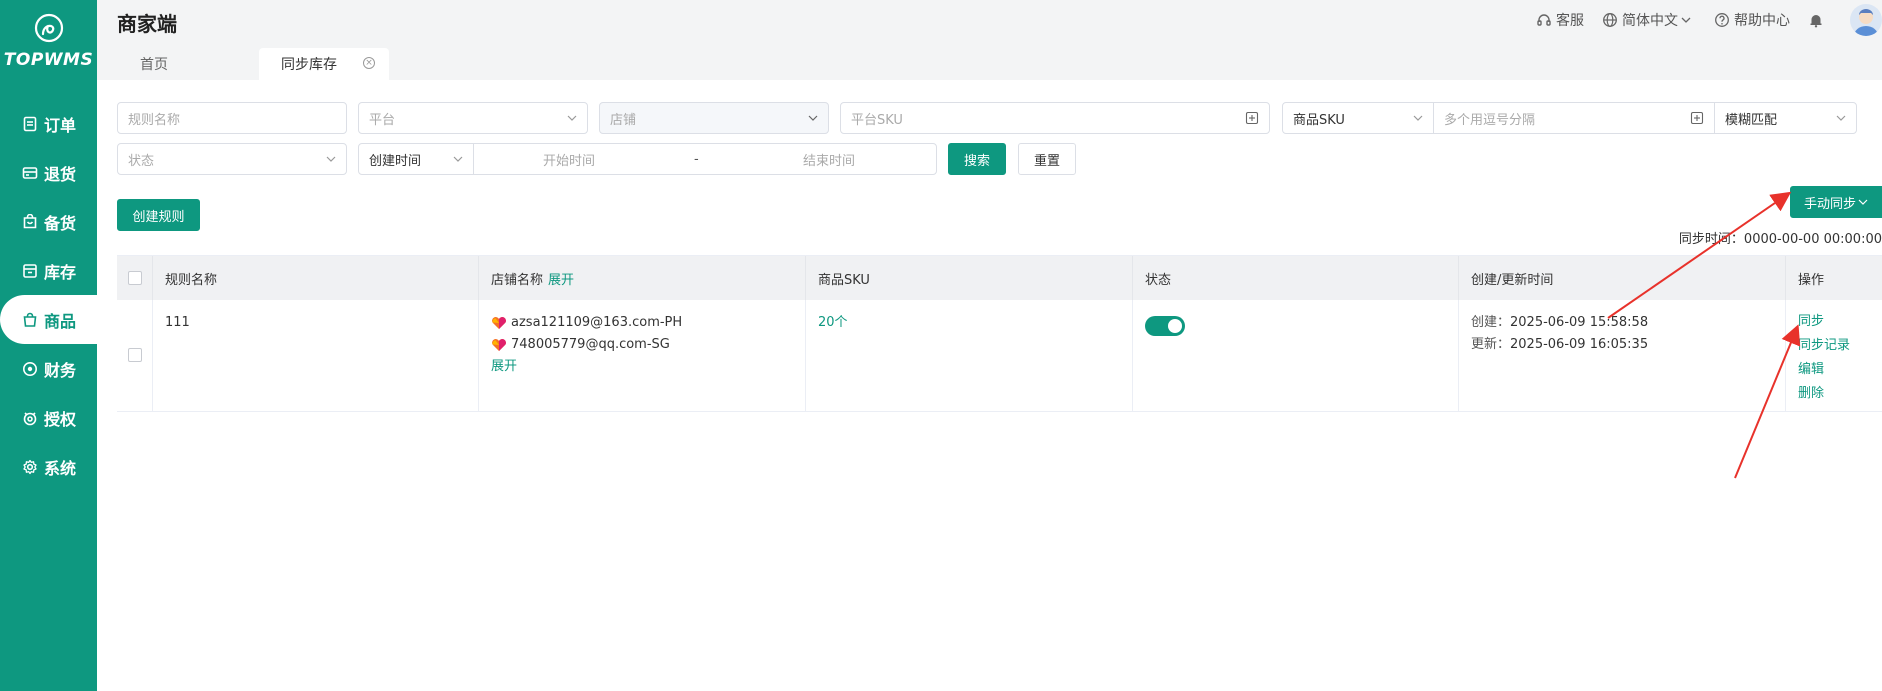  Describe the element at coordinates (382, 120) in the screenshot. I see `platform-placeholder: 平台` at that location.